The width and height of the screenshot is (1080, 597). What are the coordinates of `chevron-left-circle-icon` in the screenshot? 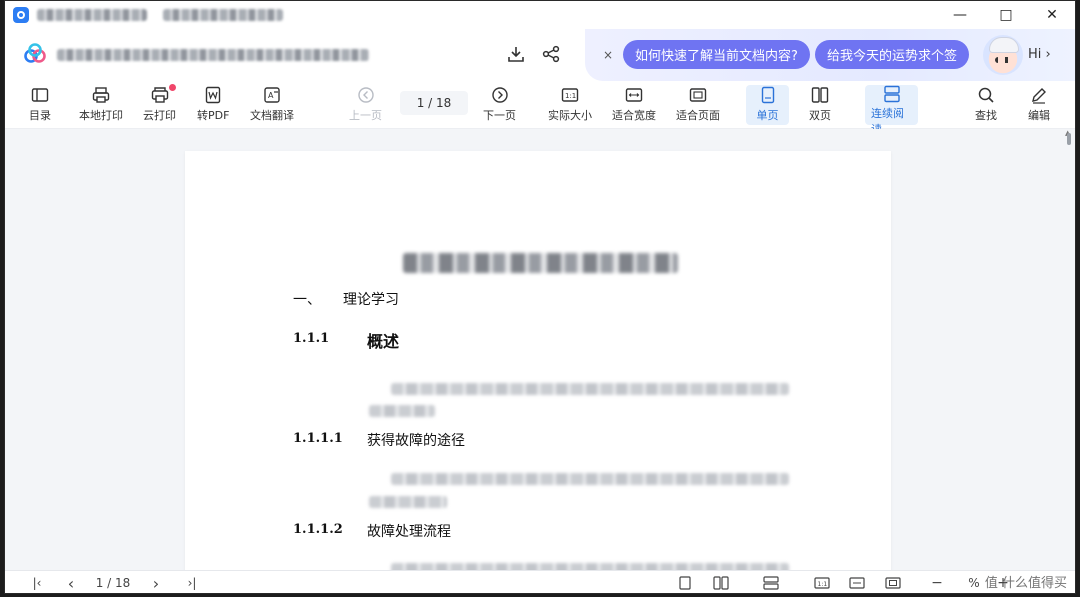 It's located at (366, 95).